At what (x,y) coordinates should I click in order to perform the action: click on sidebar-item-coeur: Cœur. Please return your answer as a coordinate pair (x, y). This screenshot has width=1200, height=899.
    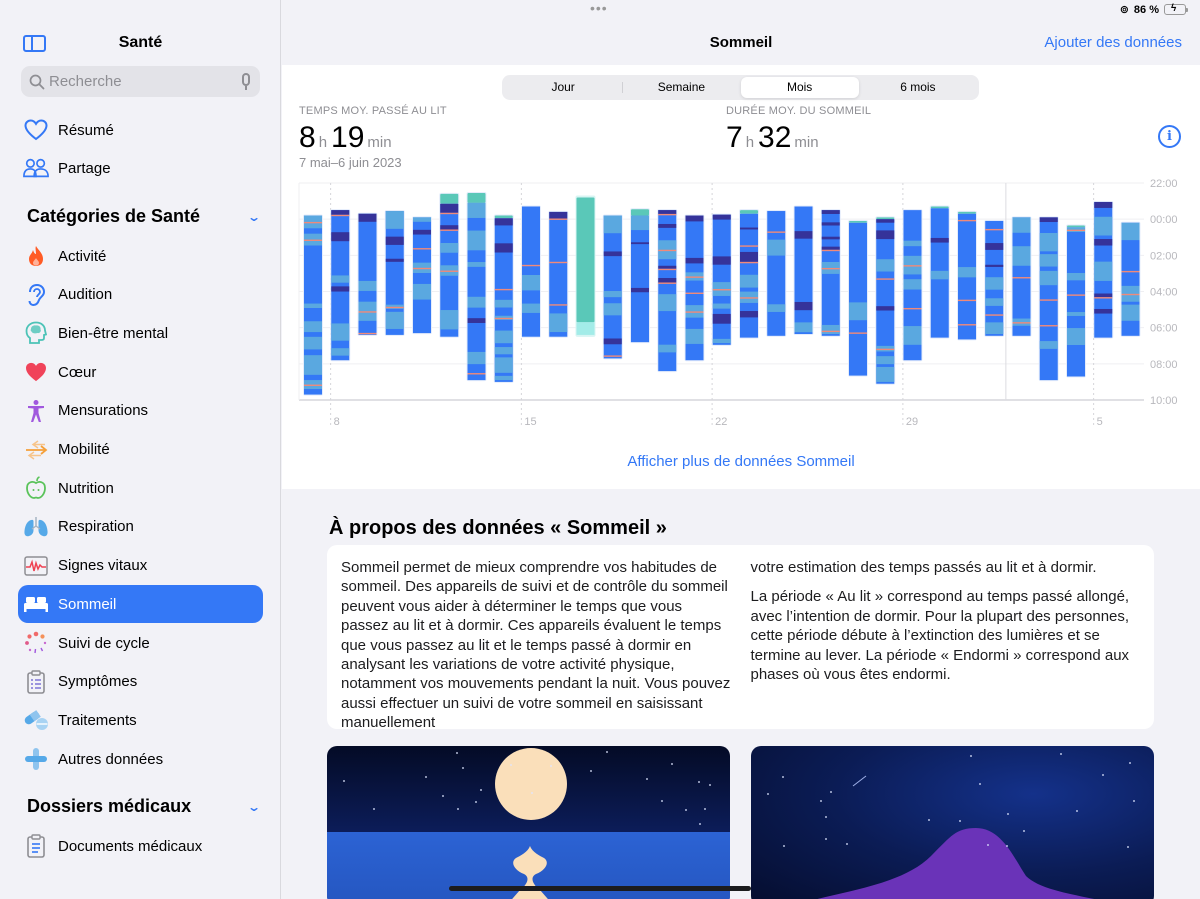
    Looking at the image, I should click on (140, 372).